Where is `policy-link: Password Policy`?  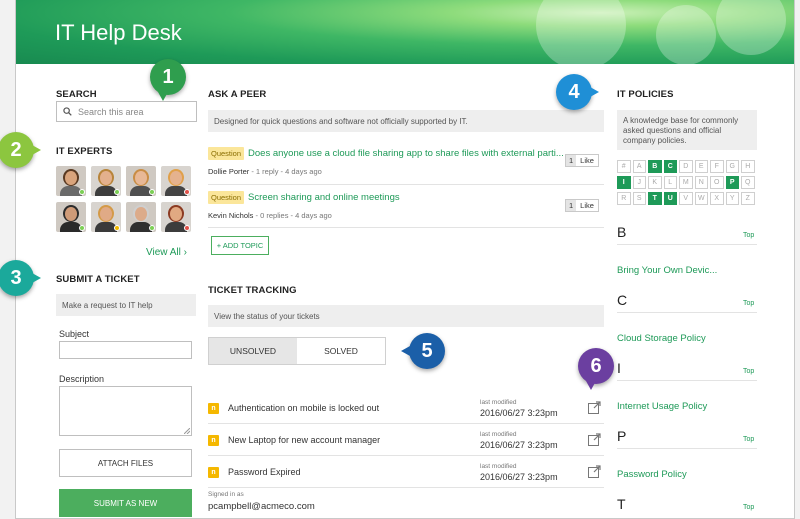 policy-link: Password Policy is located at coordinates (652, 474).